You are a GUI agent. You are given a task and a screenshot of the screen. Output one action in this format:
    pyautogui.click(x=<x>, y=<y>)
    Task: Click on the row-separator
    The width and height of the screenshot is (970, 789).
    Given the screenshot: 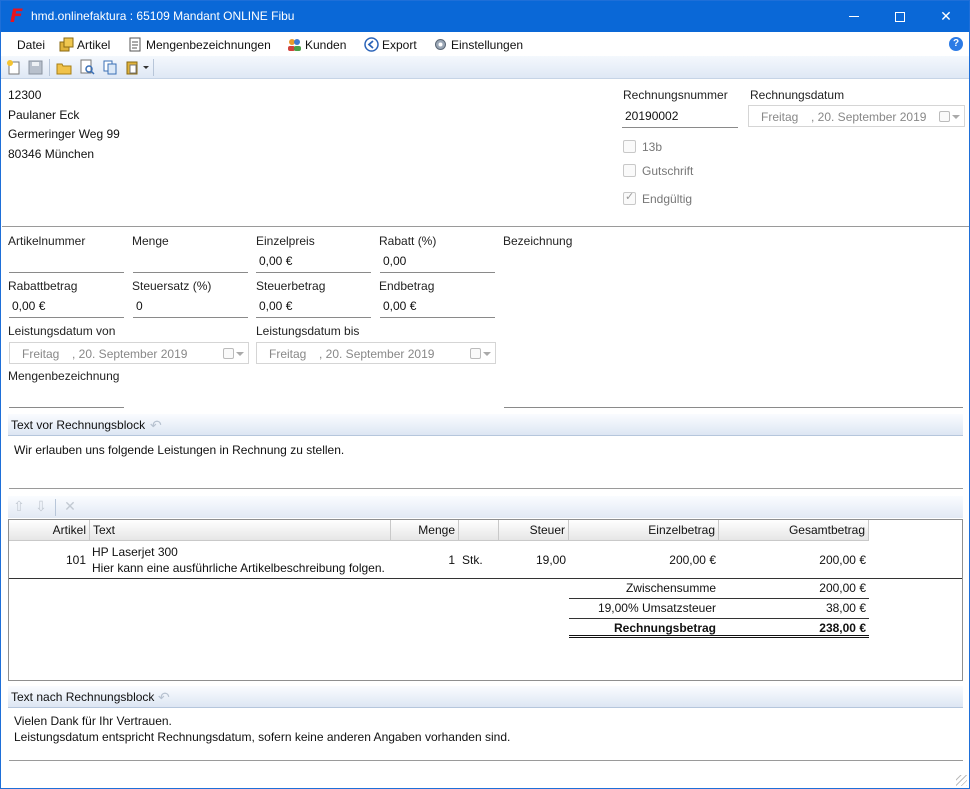 What is the action you would take?
    pyautogui.click(x=485, y=578)
    